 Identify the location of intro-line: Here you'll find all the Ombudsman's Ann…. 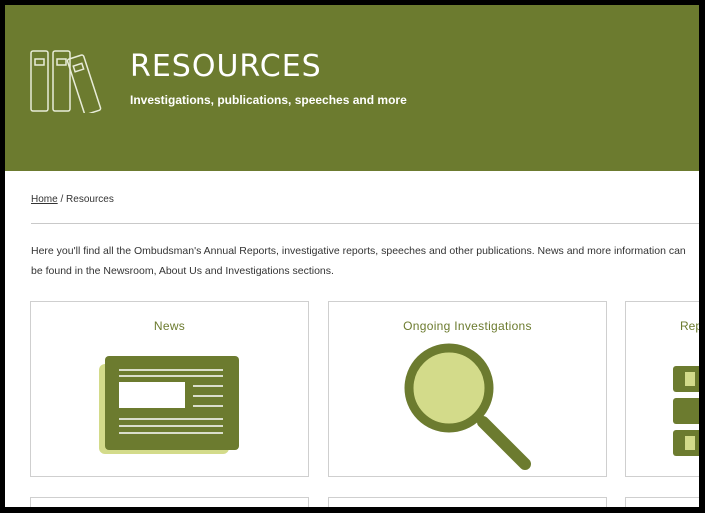
(358, 251).